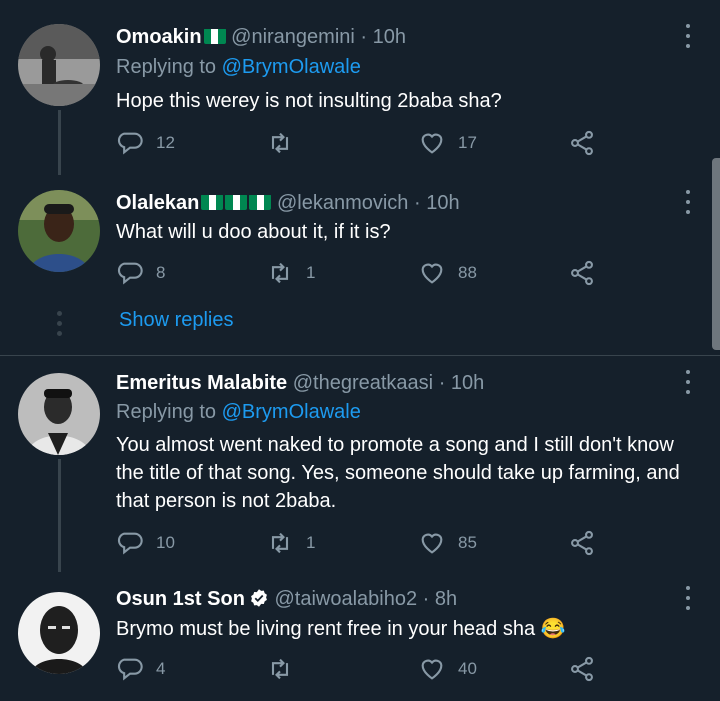 Image resolution: width=720 pixels, height=701 pixels. I want to click on reply-button: 4, so click(140, 669).